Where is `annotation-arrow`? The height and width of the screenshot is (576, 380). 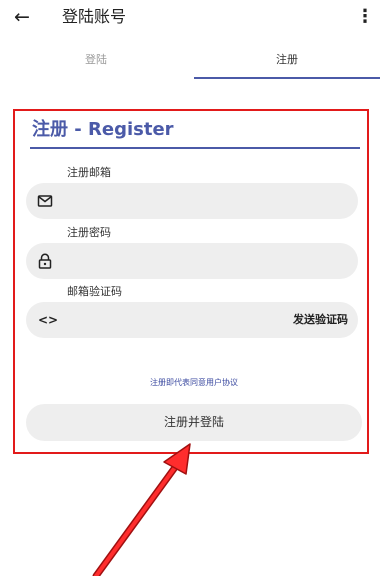
annotation-arrow is located at coordinates (141, 509).